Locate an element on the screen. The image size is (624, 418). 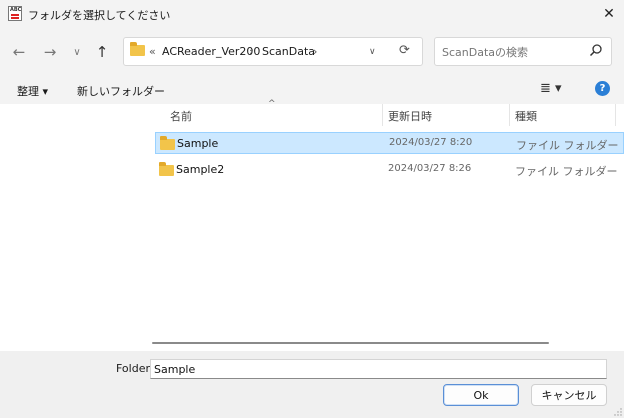
breadcrumb-item-scandata: ScanData is located at coordinates (288, 51).